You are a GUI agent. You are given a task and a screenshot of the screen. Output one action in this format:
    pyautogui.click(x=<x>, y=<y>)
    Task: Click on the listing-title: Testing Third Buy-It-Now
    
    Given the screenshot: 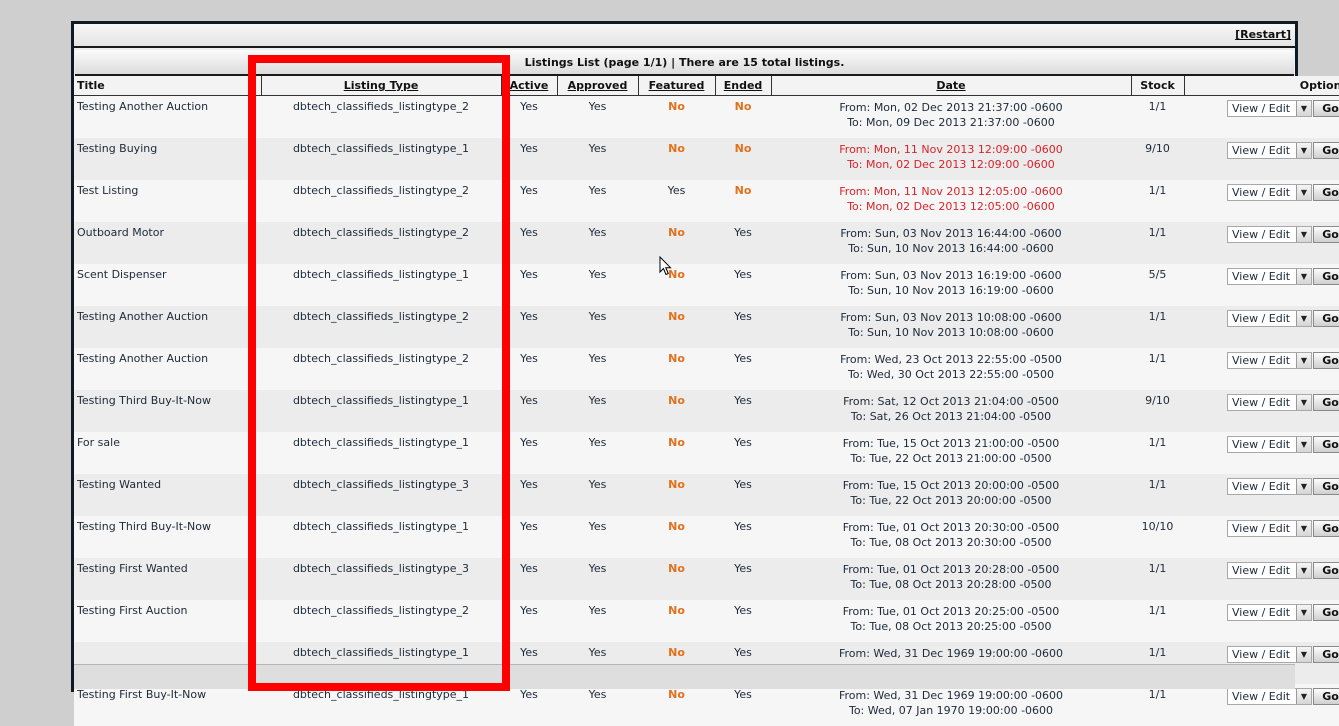 What is the action you would take?
    pyautogui.click(x=167, y=537)
    